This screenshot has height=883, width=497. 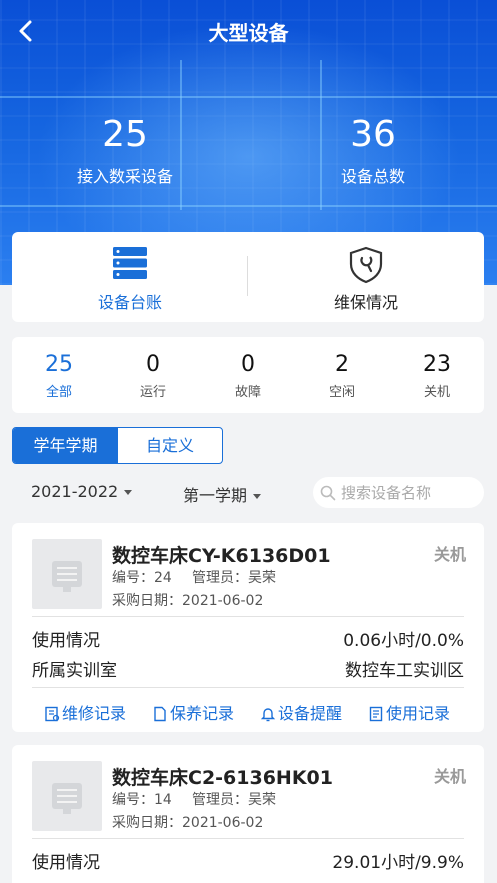 What do you see at coordinates (124, 176) in the screenshot?
I see `stat-label: 接入数采设备` at bounding box center [124, 176].